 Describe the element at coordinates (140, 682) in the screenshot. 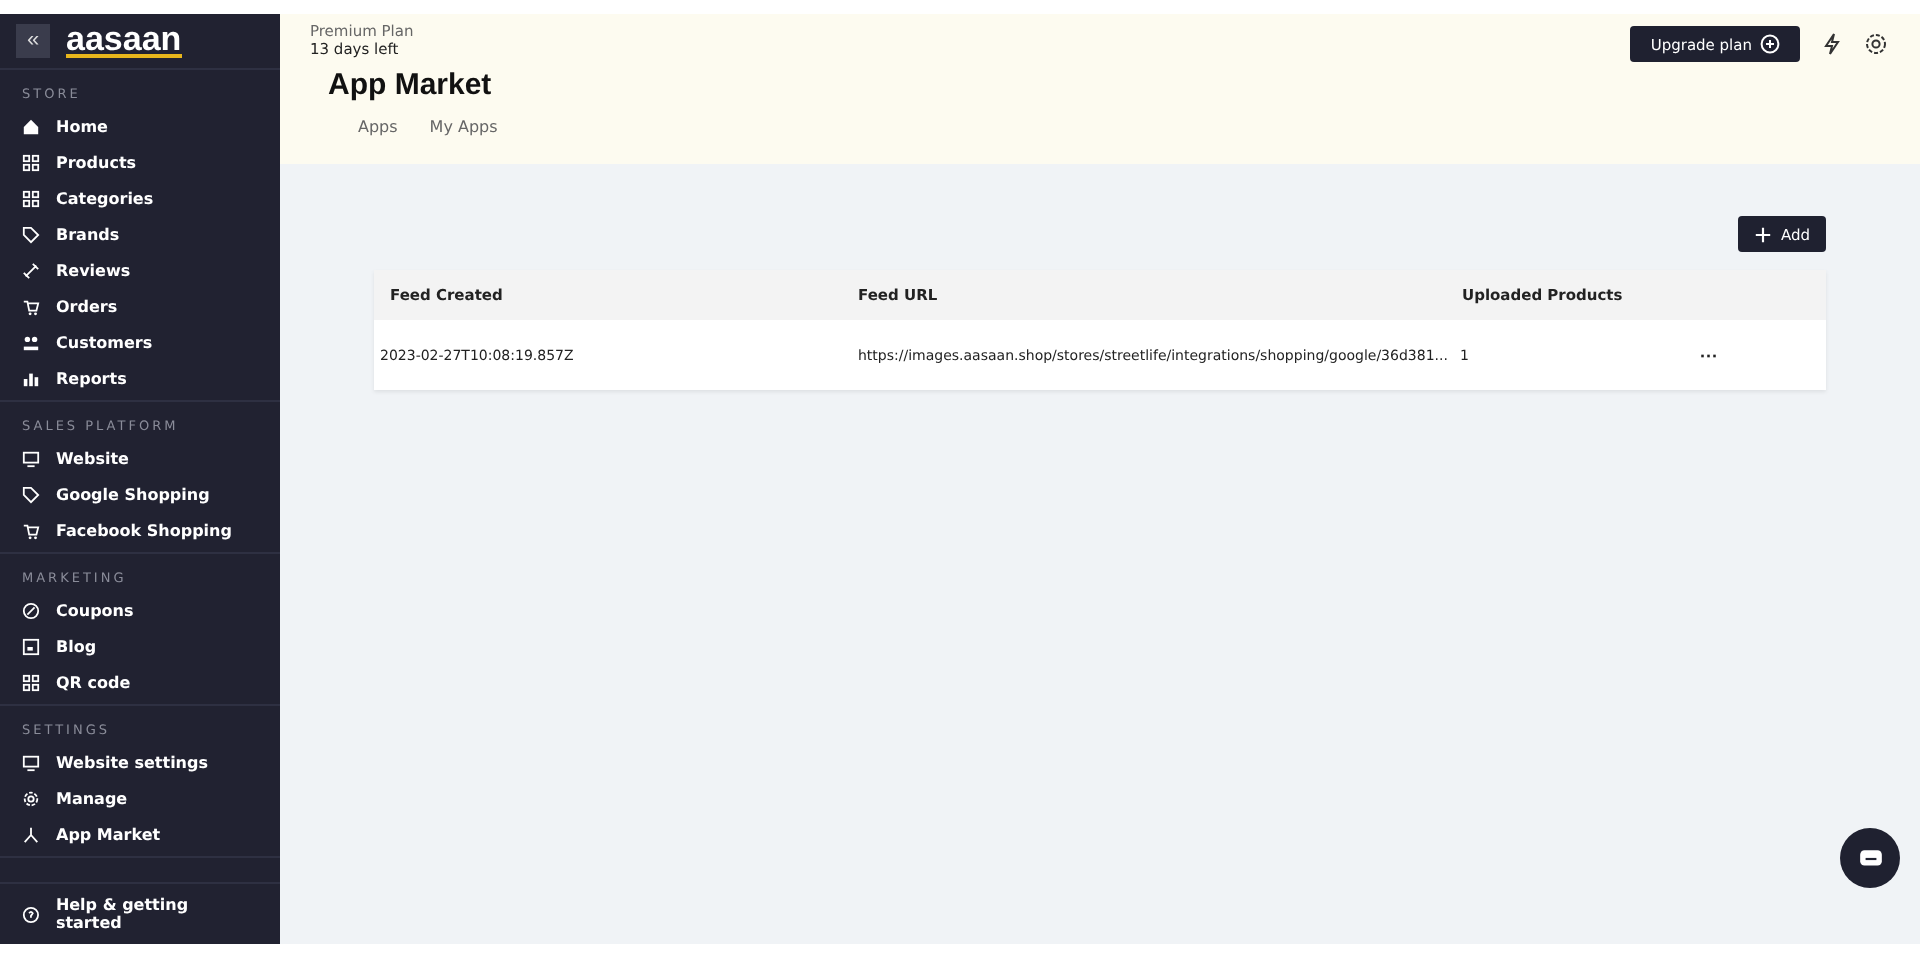

I see `sidebar-item: QR code` at that location.